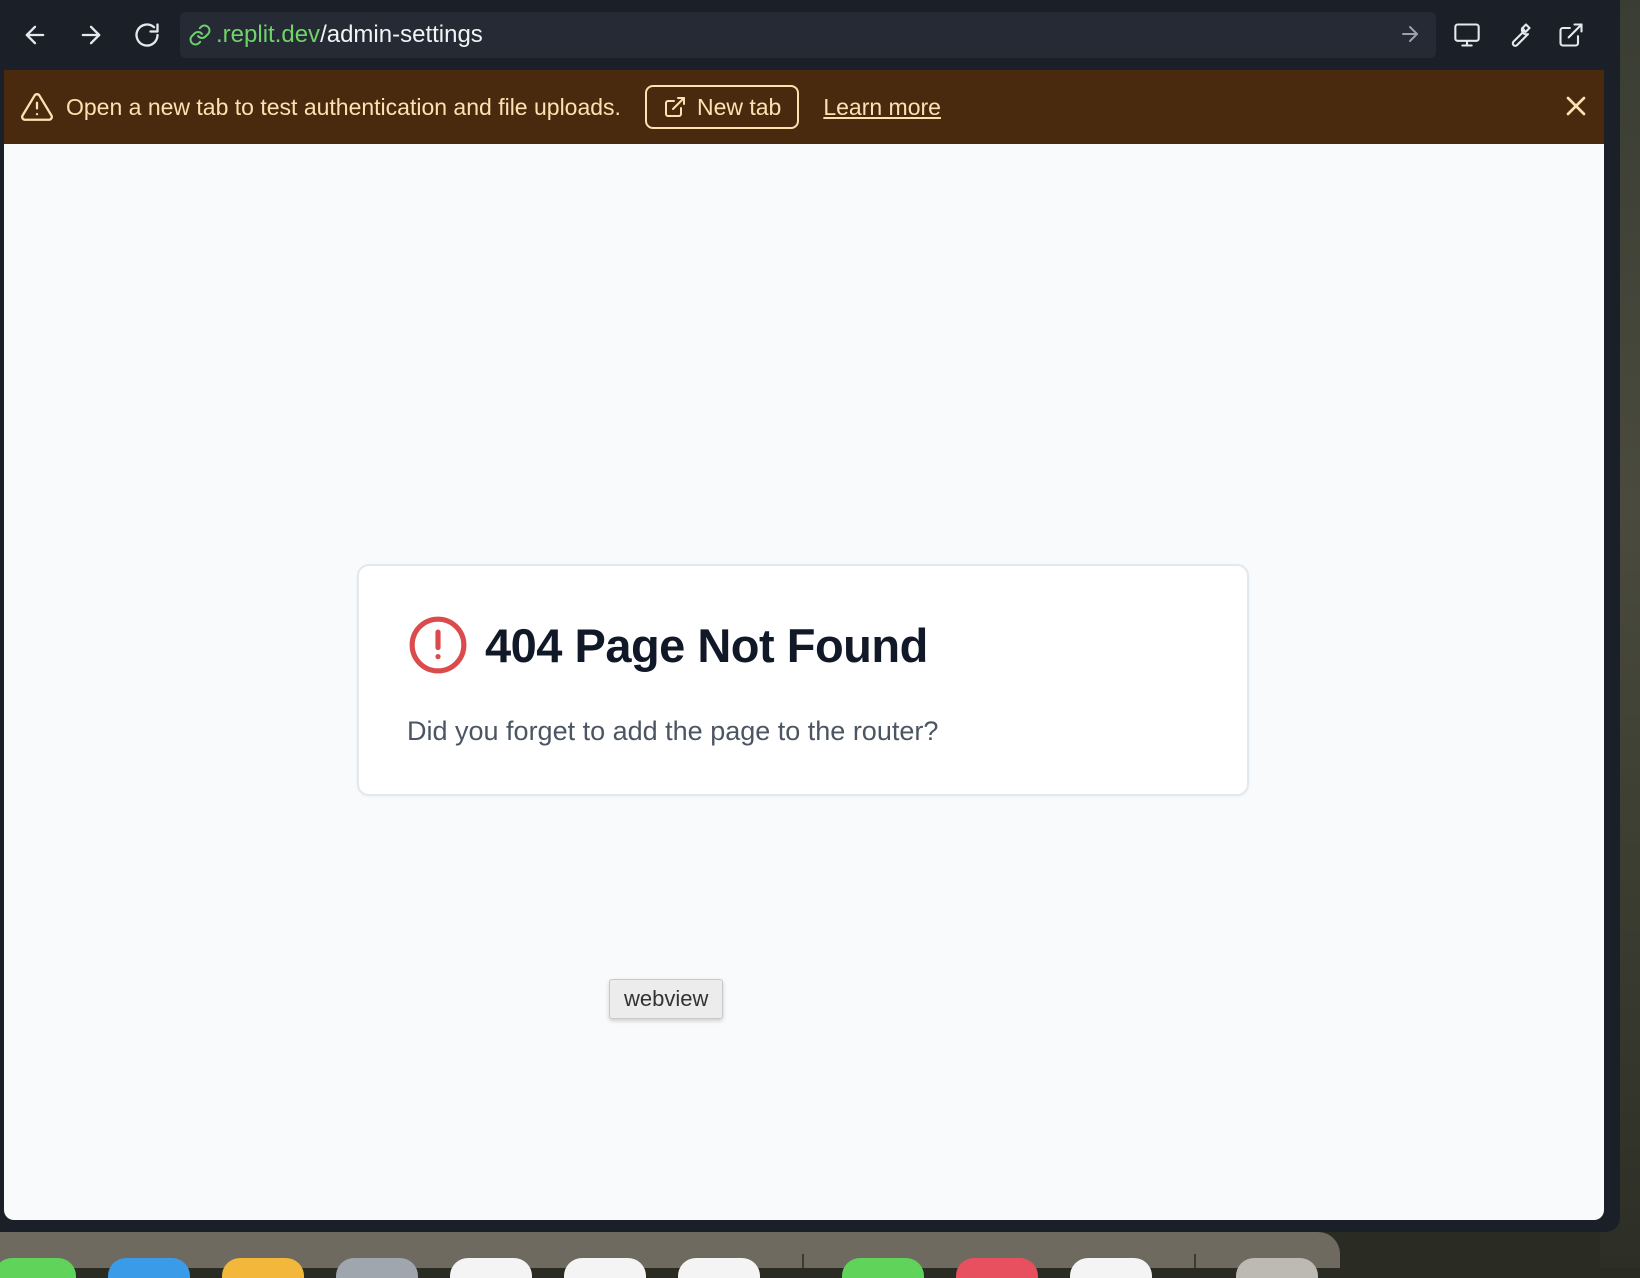 This screenshot has width=1640, height=1278. What do you see at coordinates (1576, 106) in the screenshot?
I see `close-icon` at bounding box center [1576, 106].